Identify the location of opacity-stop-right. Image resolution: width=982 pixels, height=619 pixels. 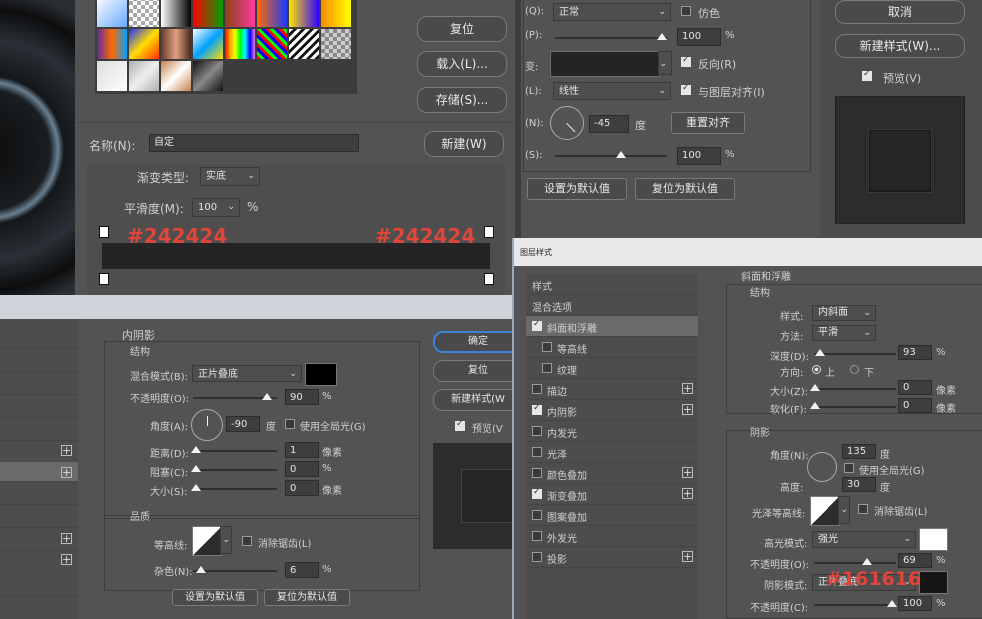
(489, 232).